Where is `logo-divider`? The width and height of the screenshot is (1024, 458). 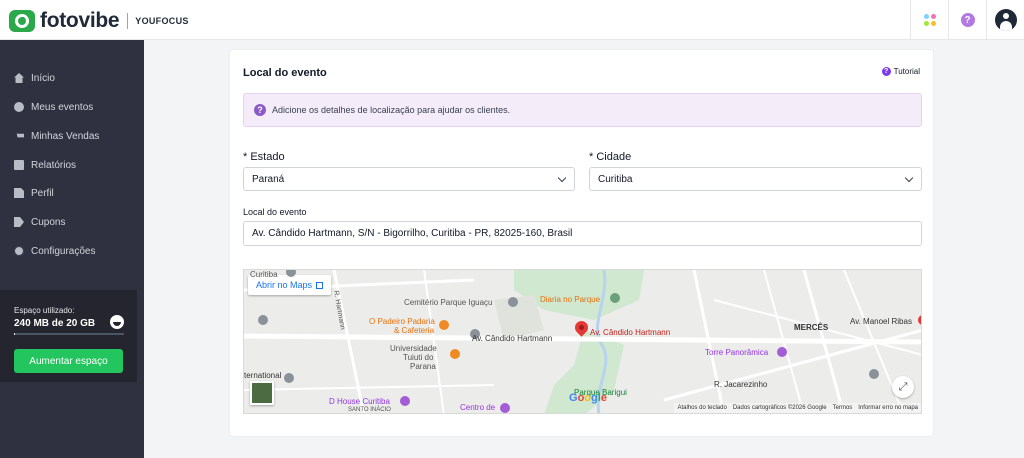 logo-divider is located at coordinates (128, 21).